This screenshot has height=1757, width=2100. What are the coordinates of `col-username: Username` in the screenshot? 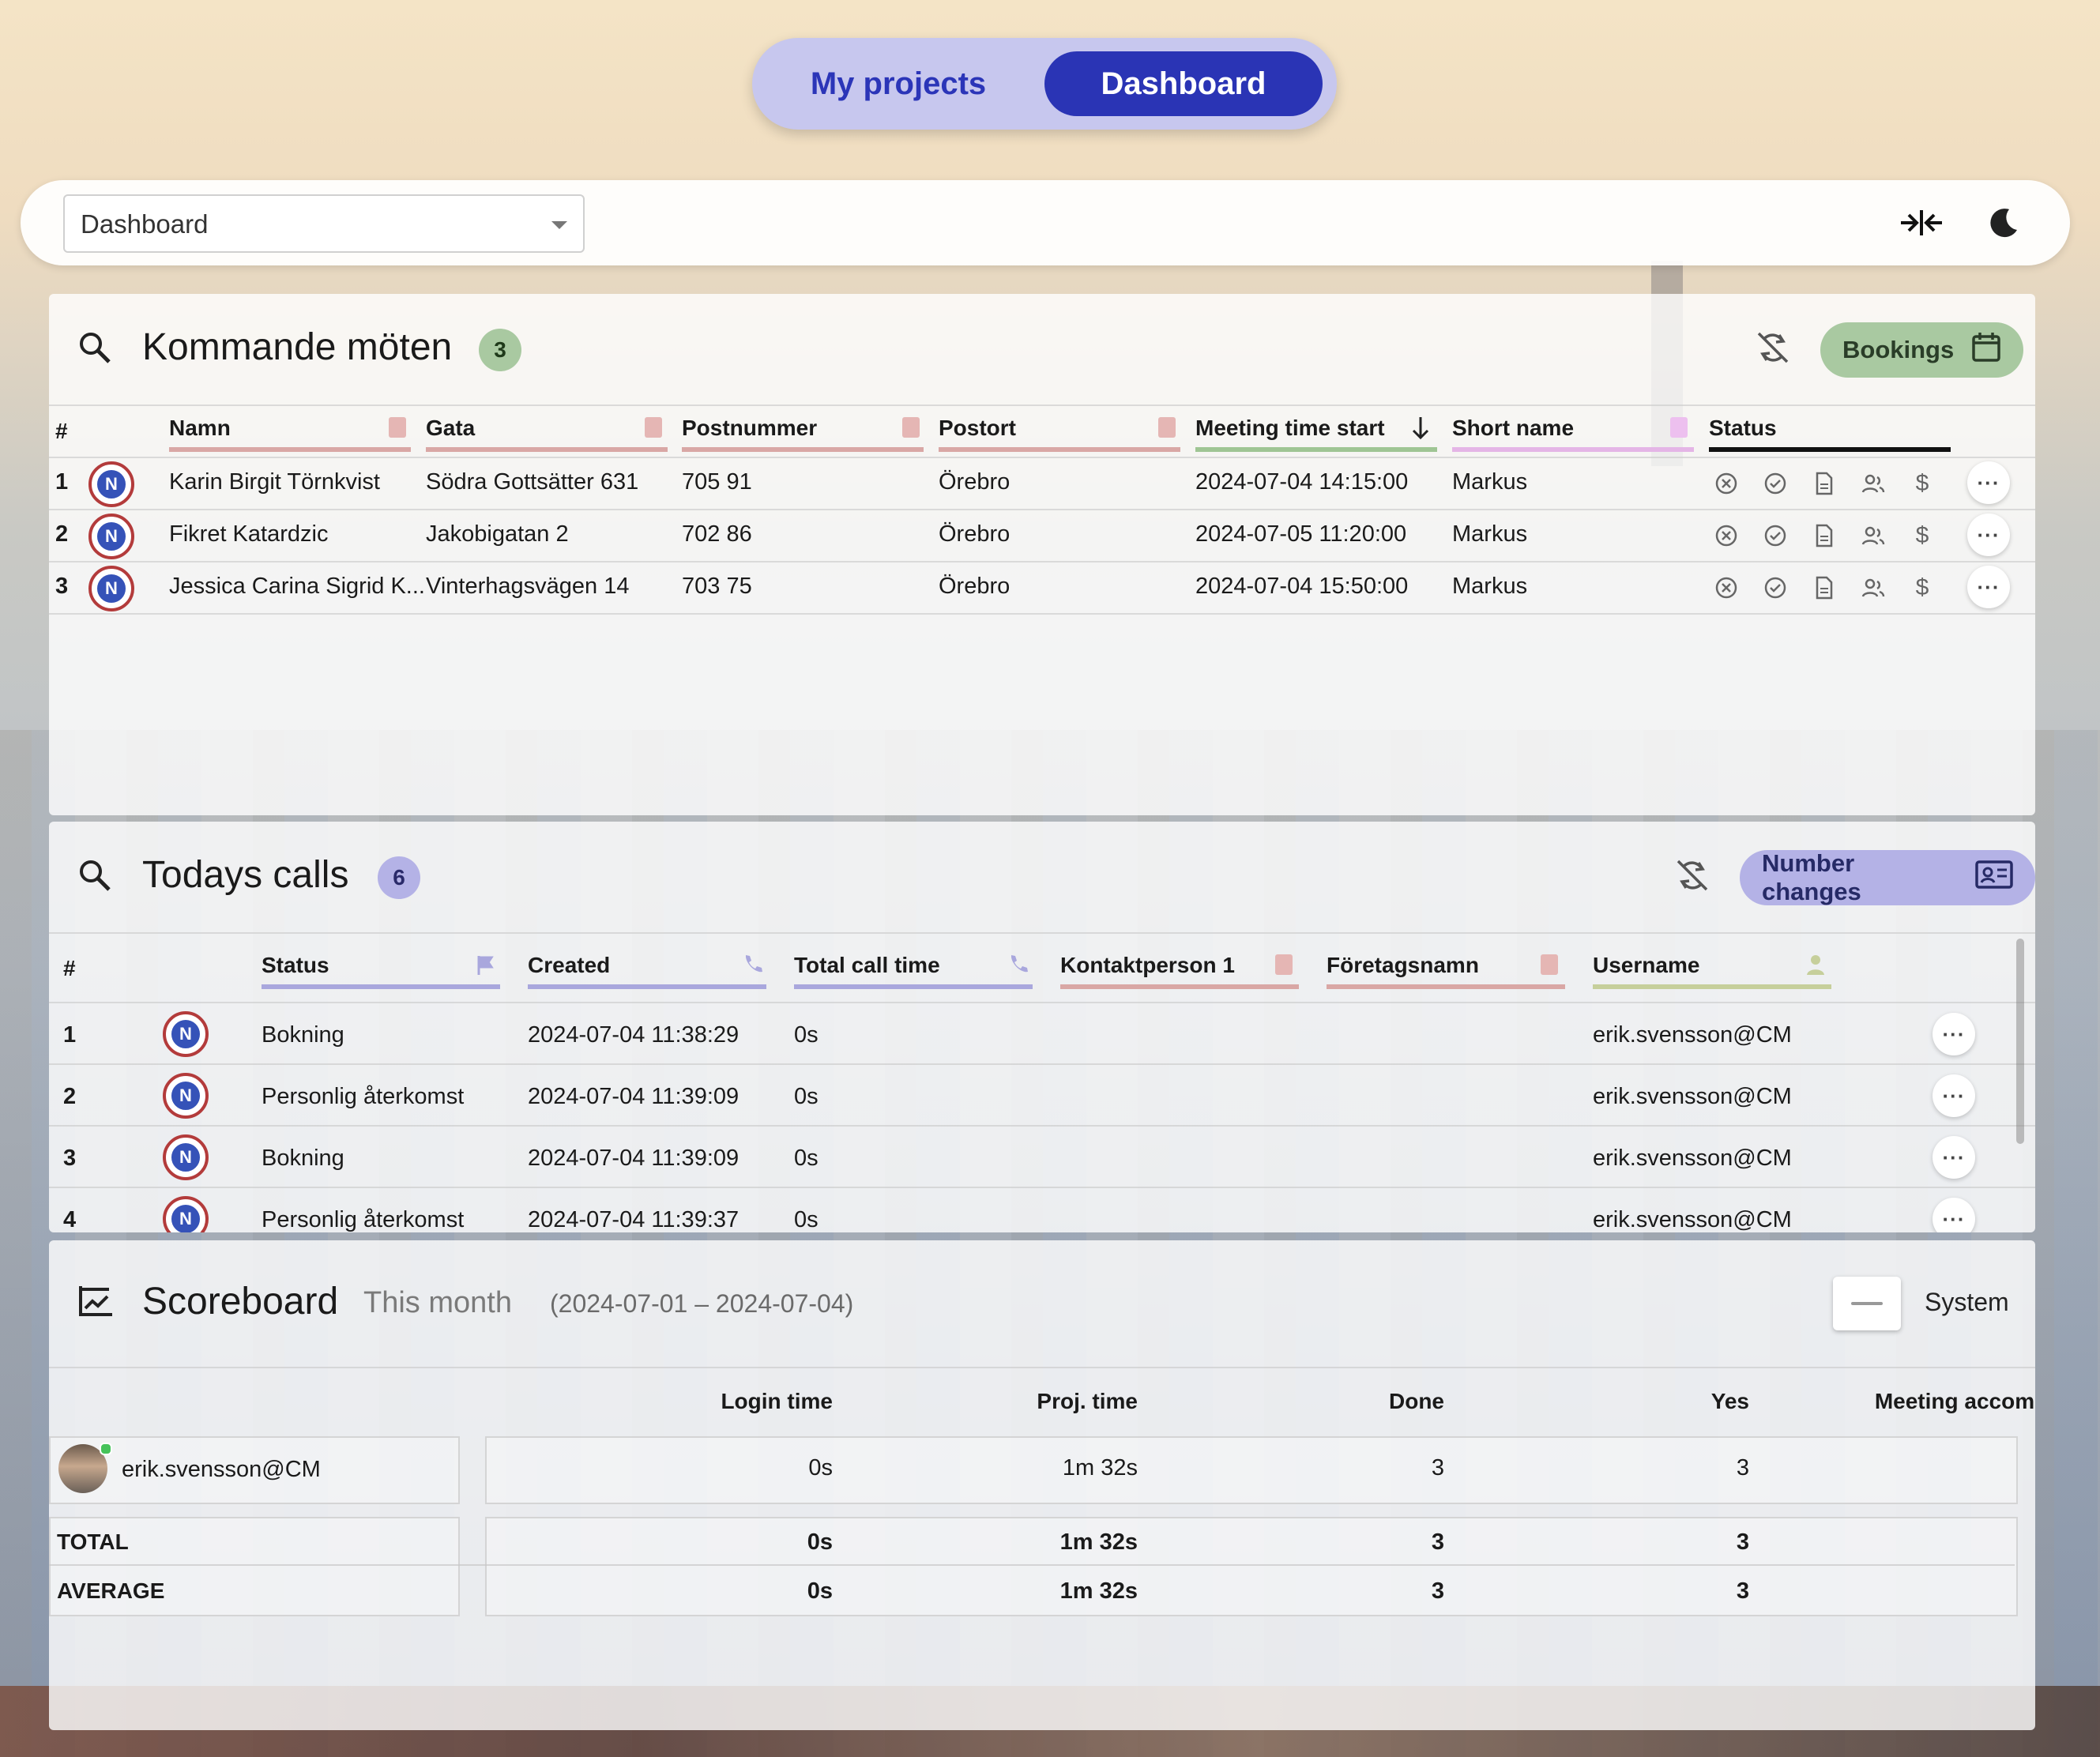 It's located at (1646, 965).